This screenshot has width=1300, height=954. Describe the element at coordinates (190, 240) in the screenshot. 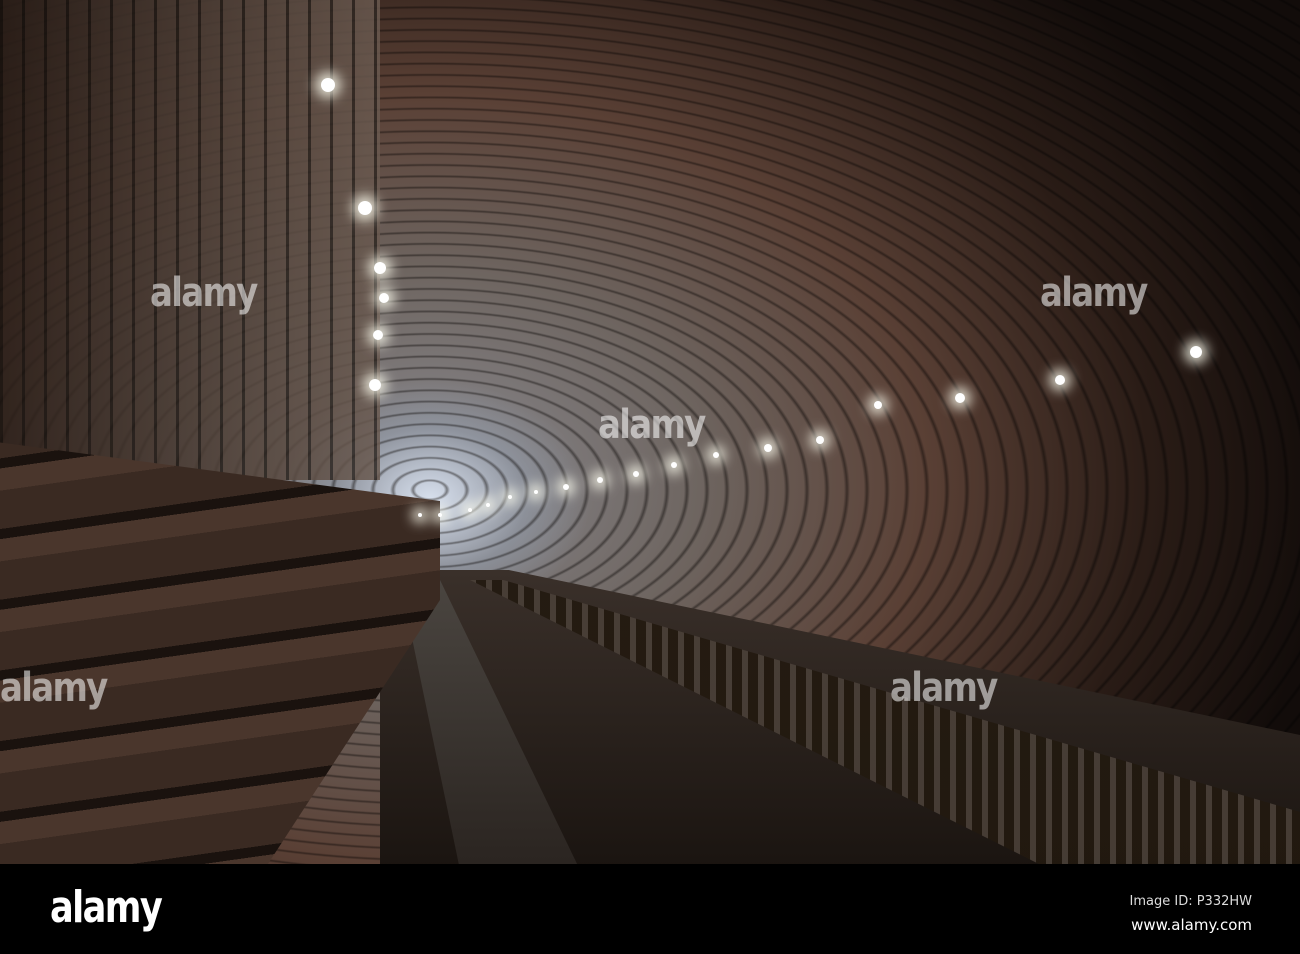

I see `left-tunnel-wall` at that location.